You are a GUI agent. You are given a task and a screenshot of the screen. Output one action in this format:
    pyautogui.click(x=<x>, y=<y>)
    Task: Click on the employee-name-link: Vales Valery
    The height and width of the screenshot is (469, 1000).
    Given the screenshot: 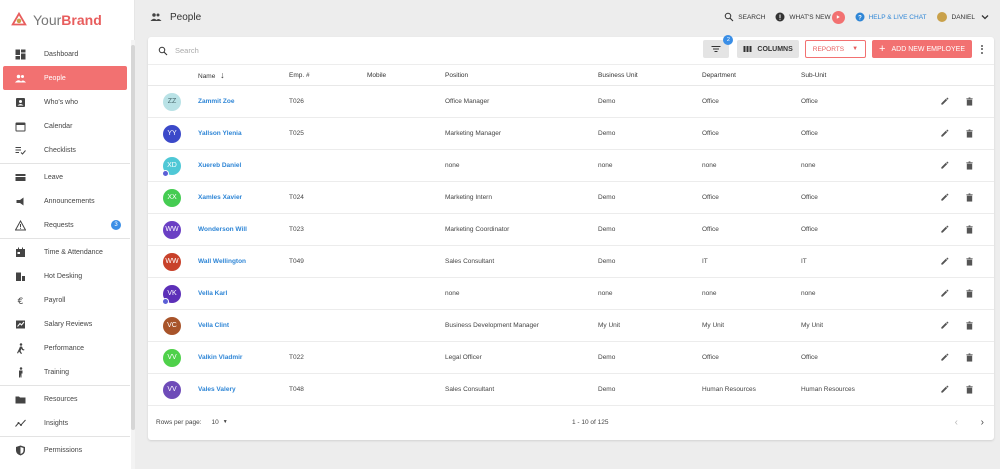 What is the action you would take?
    pyautogui.click(x=243, y=389)
    